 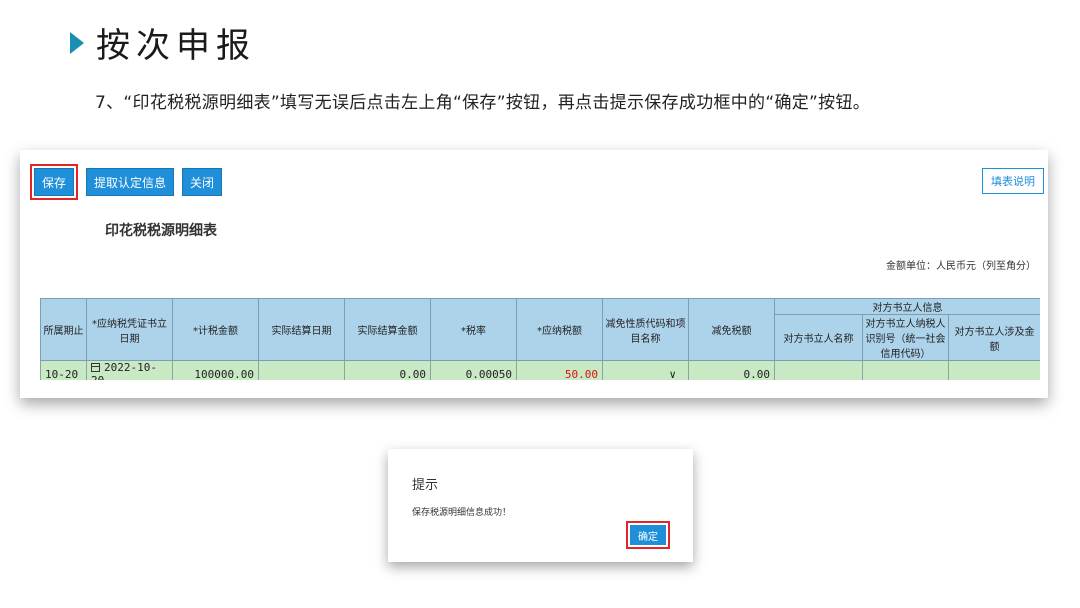 I want to click on calendar-icon, so click(x=95, y=367).